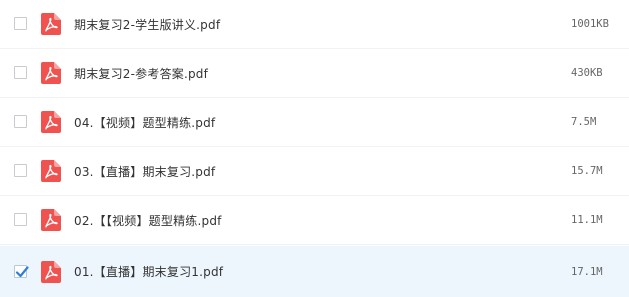 This screenshot has width=629, height=297. What do you see at coordinates (148, 271) in the screenshot?
I see `file-name: 01.【直播】期末复习1.pdf` at bounding box center [148, 271].